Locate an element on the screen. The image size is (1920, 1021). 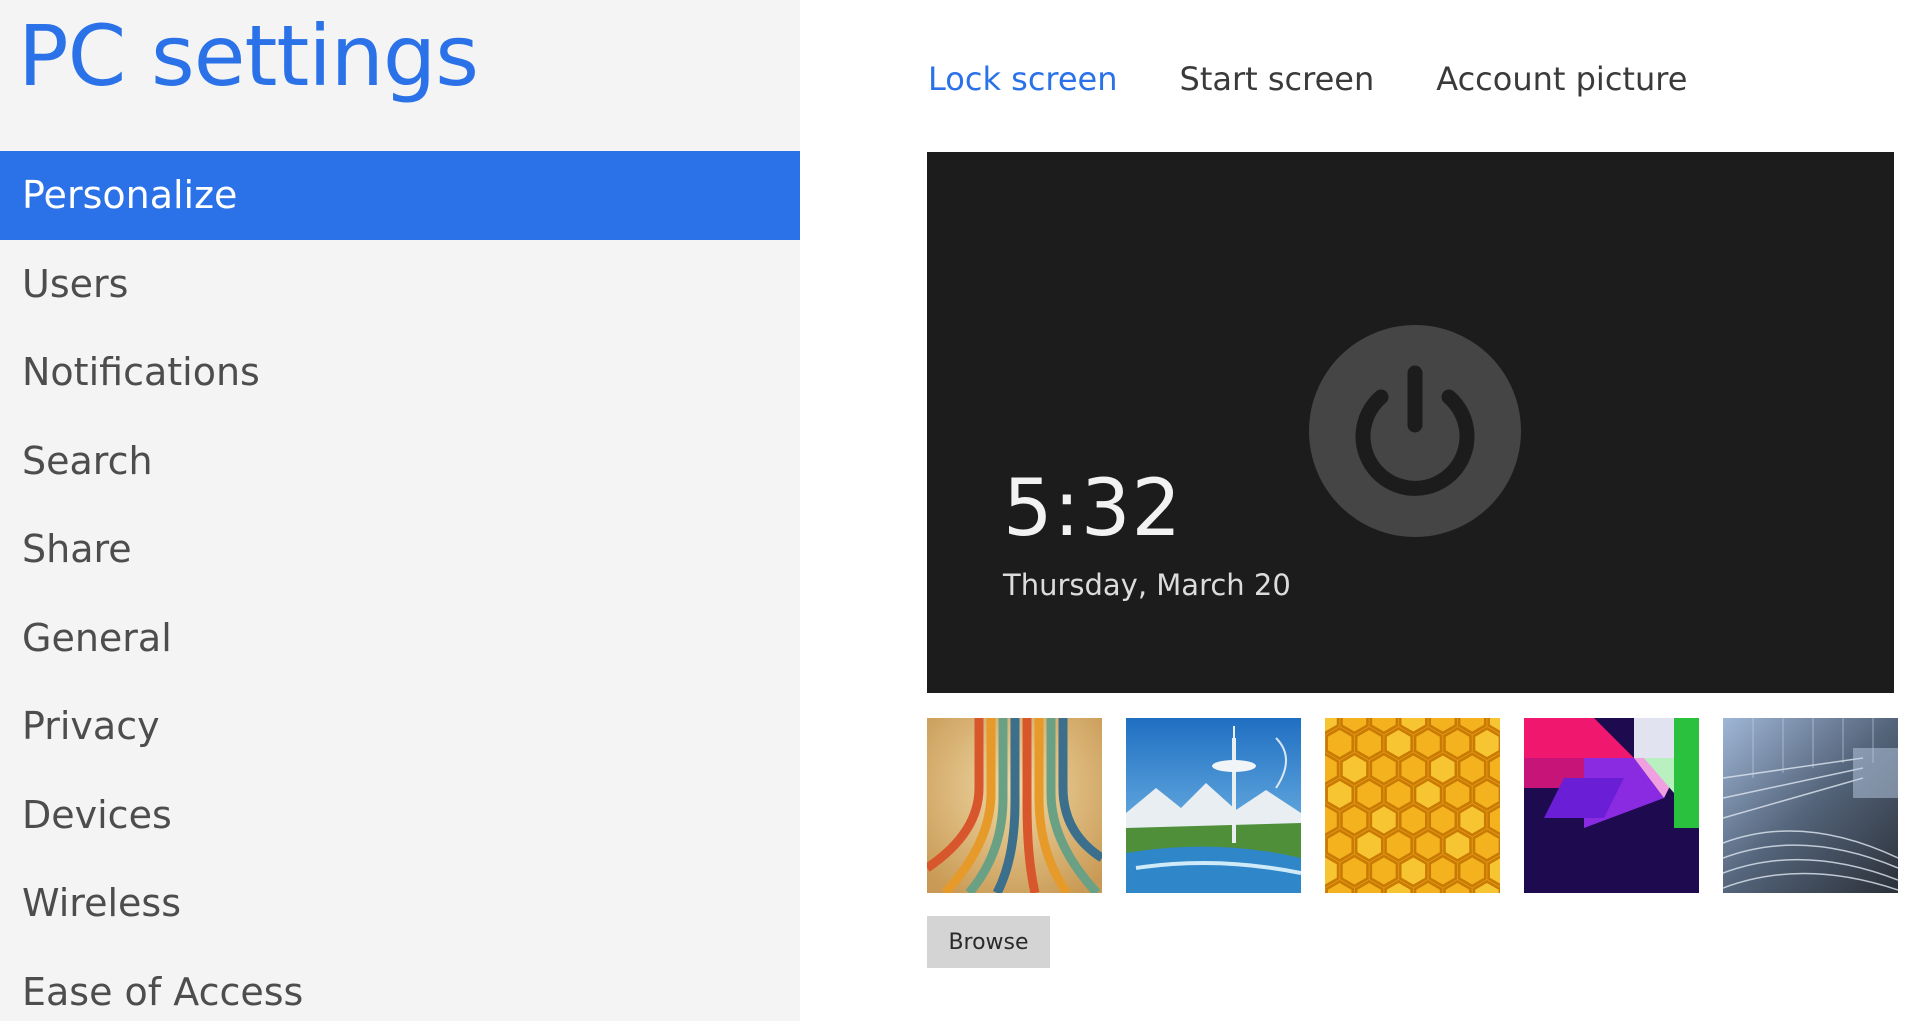
power-icon is located at coordinates (1415, 431).